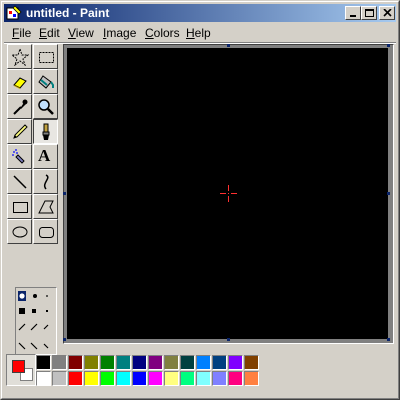 This screenshot has height=400, width=400. Describe the element at coordinates (200, 13) in the screenshot. I see `title-bar: untitled - Paint` at that location.